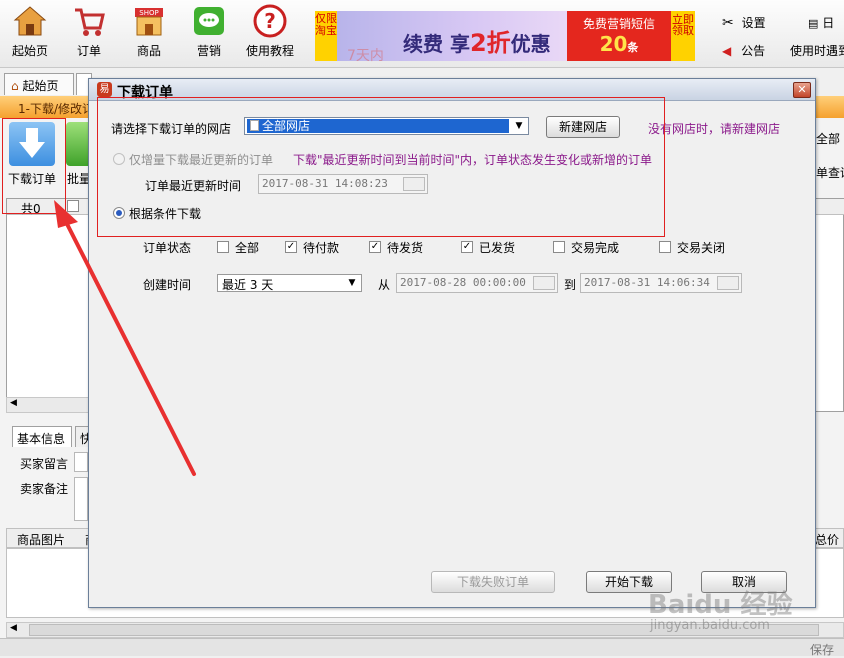 The width and height of the screenshot is (844, 658). Describe the element at coordinates (125, 338) in the screenshot. I see `annotation-arrow` at that location.